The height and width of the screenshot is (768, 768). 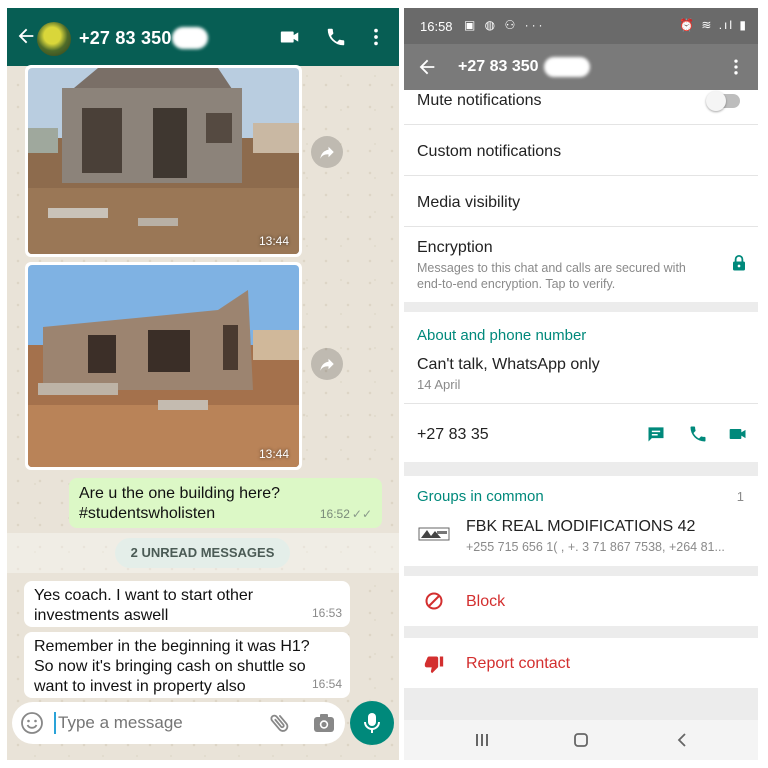 I want to click on about-text: Can't talk, WhatsApp only, so click(x=508, y=364).